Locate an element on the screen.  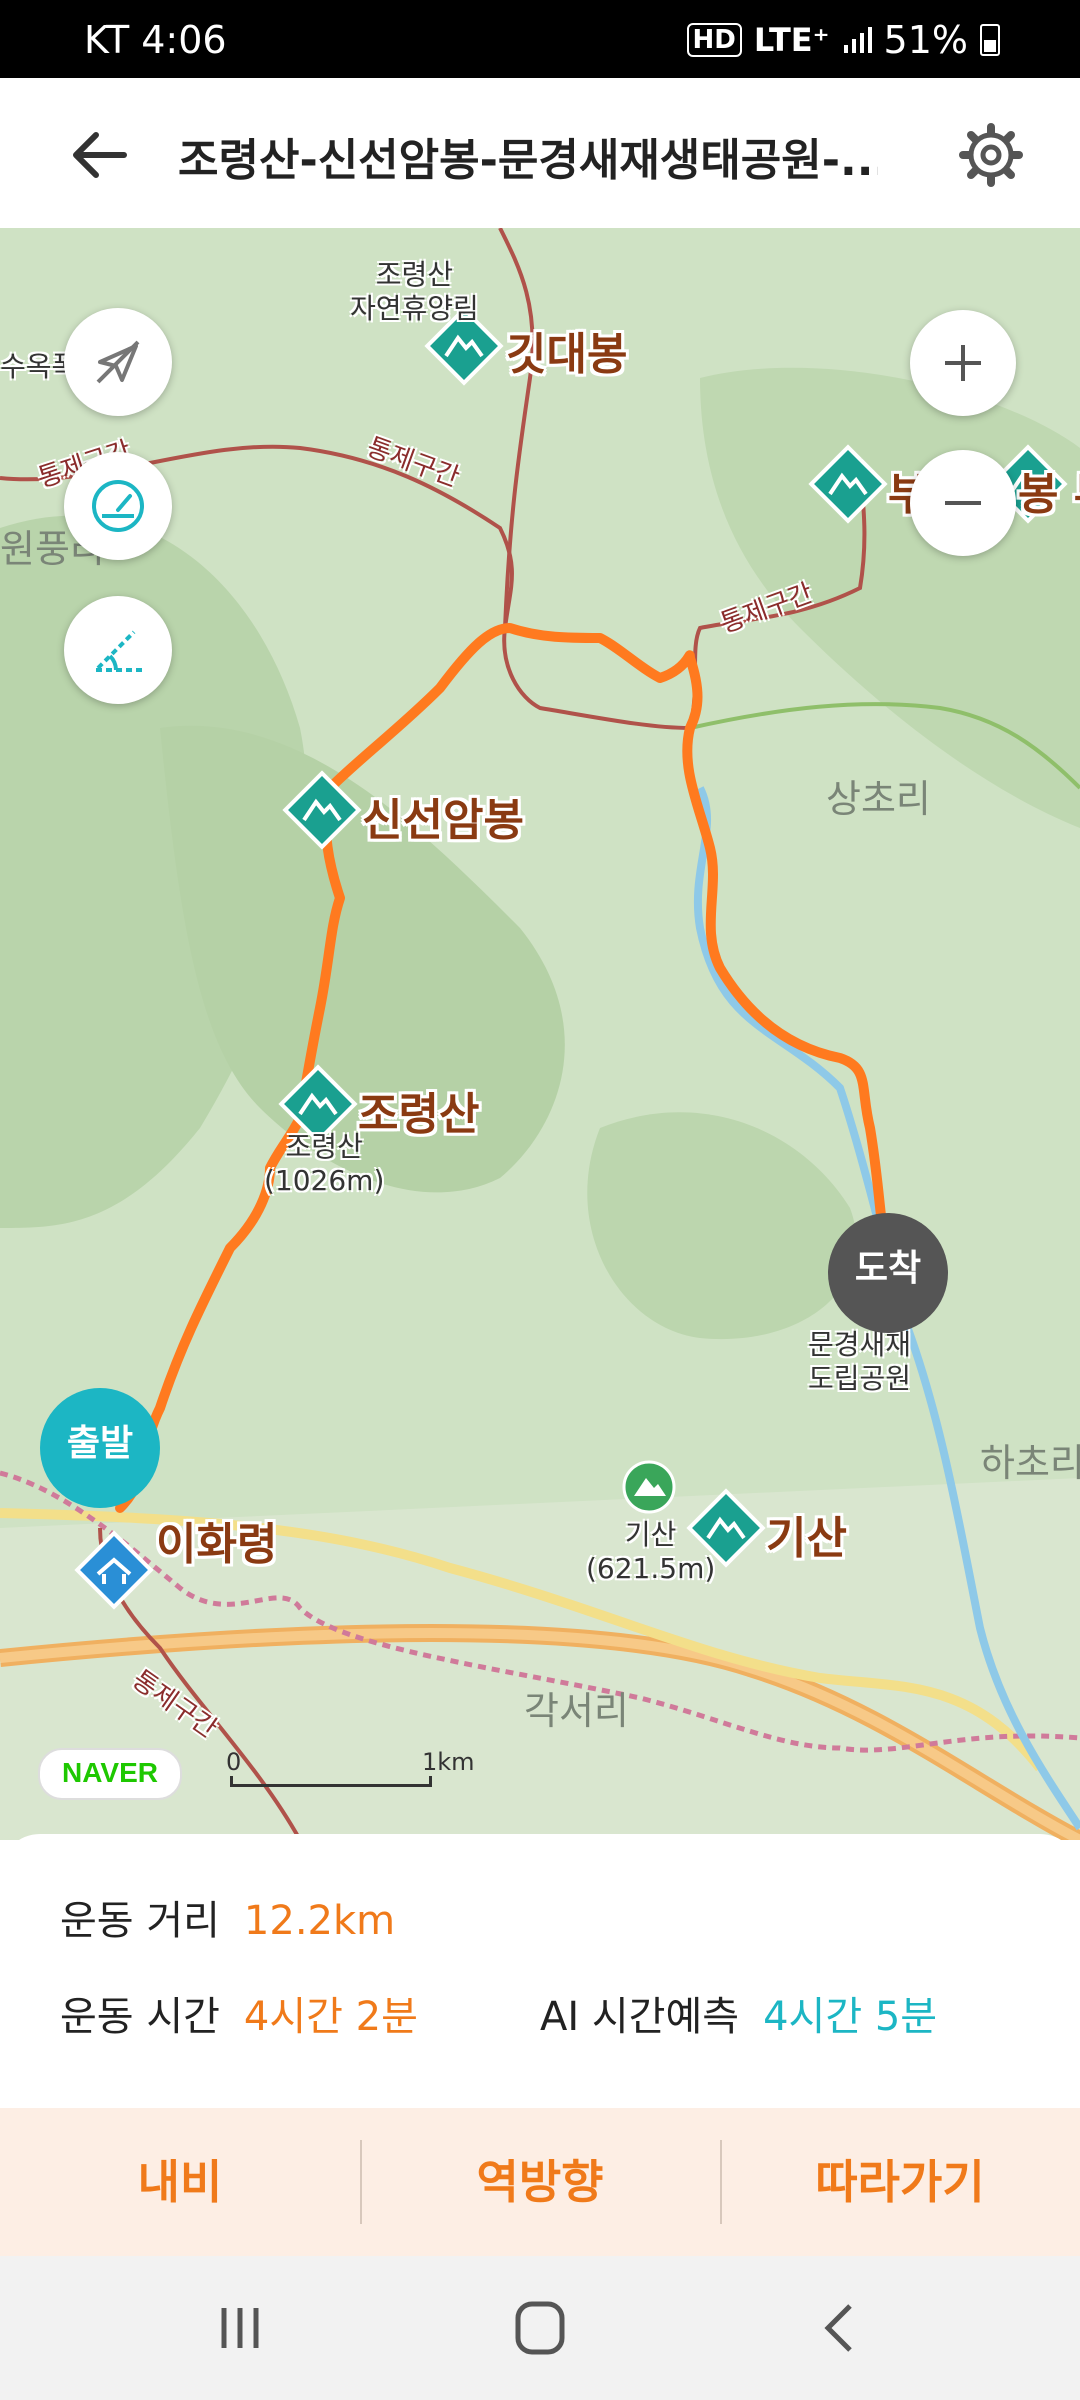
region-label-sangcho: 상초리 is located at coordinates (878, 799).